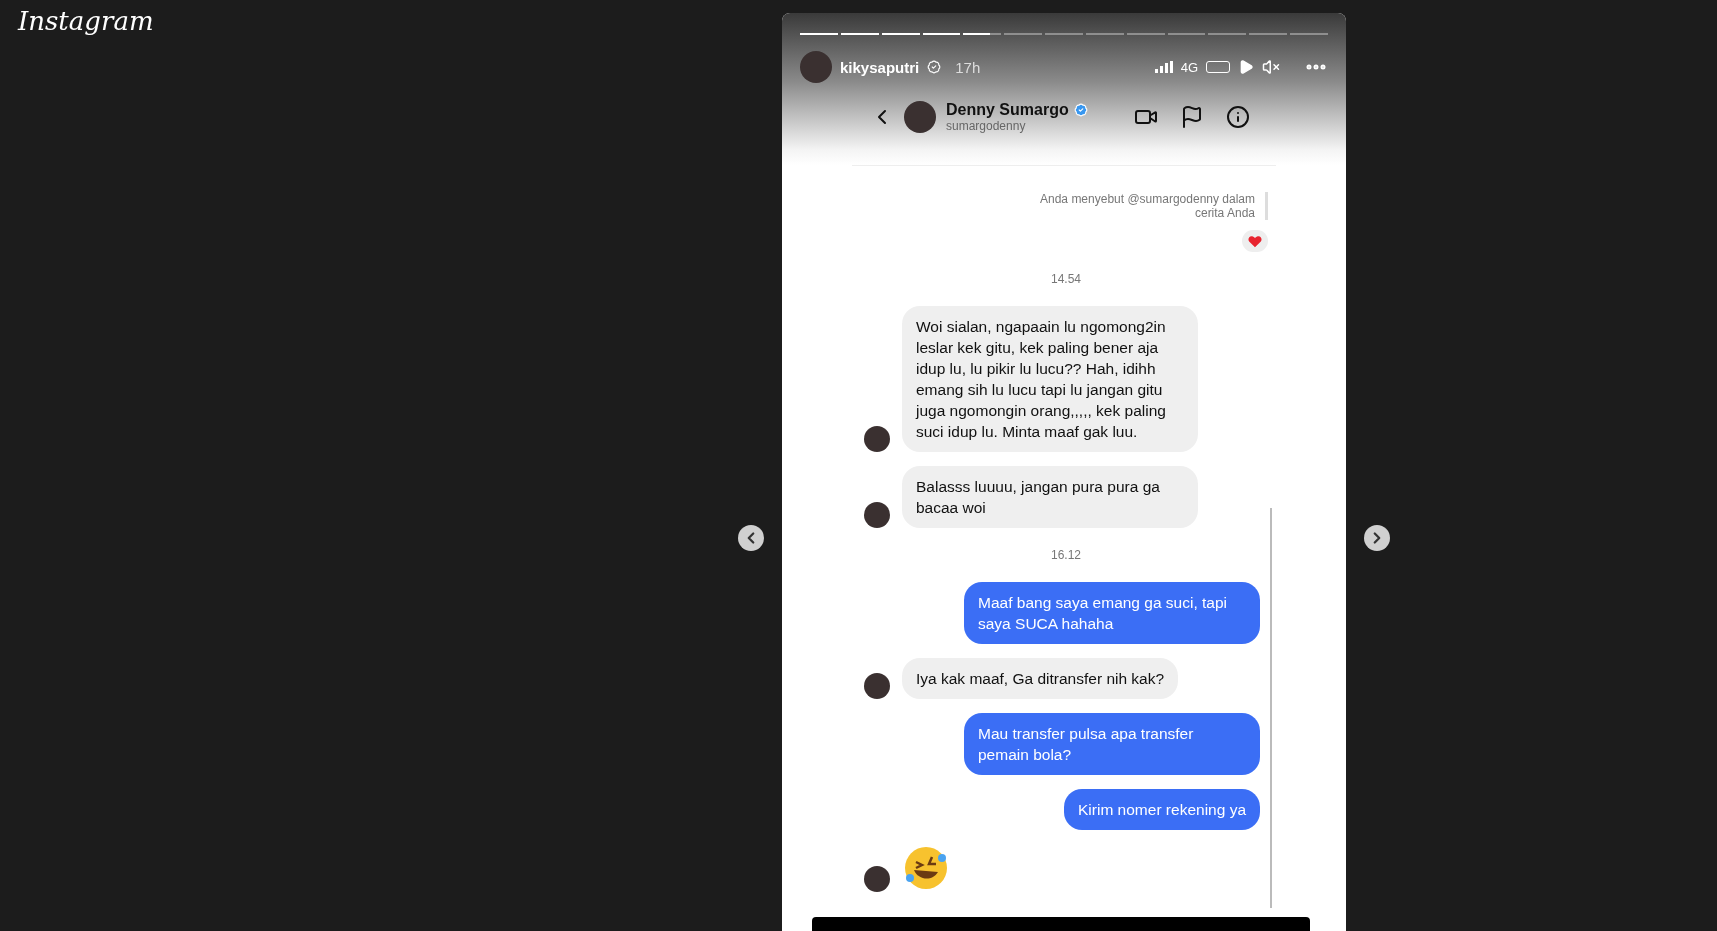 The width and height of the screenshot is (1717, 931). I want to click on signal-icon, so click(1163, 67).